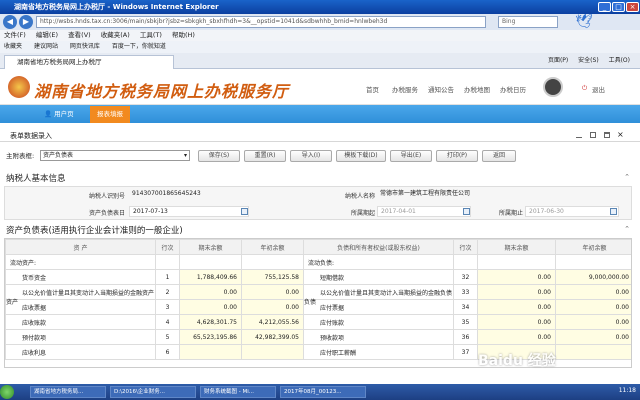  What do you see at coordinates (424, 211) in the screenshot?
I see `period-start-input: 2017-04-01` at bounding box center [424, 211].